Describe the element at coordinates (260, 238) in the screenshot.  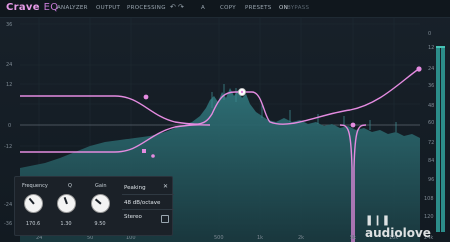
I see `x-tick-label: 1k` at that location.